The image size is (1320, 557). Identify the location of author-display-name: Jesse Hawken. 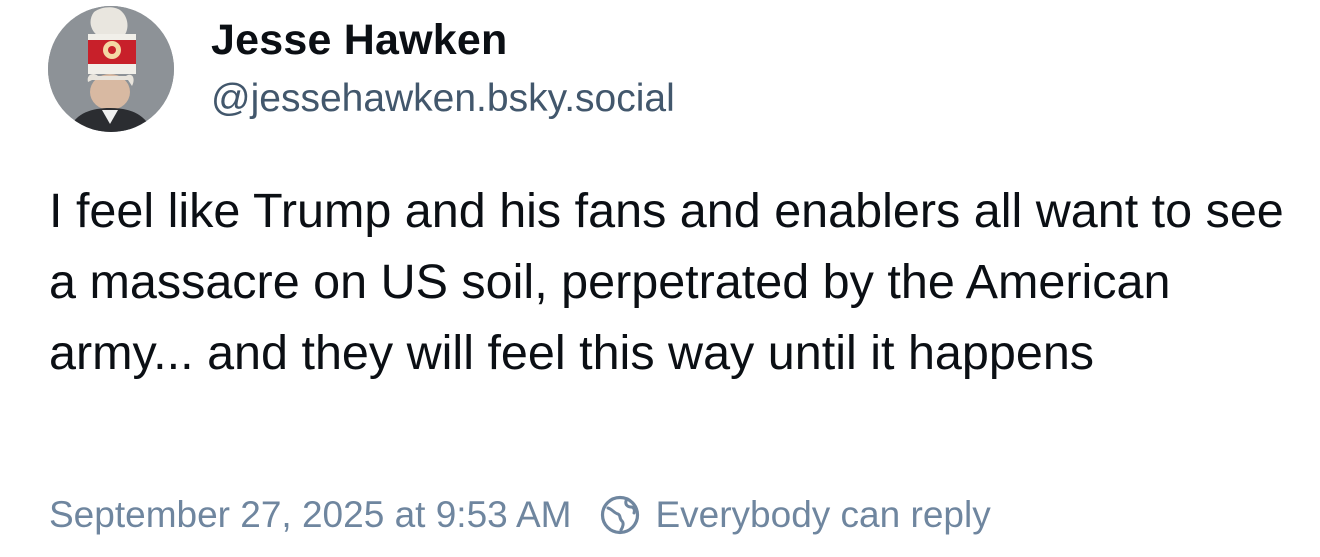
(443, 40).